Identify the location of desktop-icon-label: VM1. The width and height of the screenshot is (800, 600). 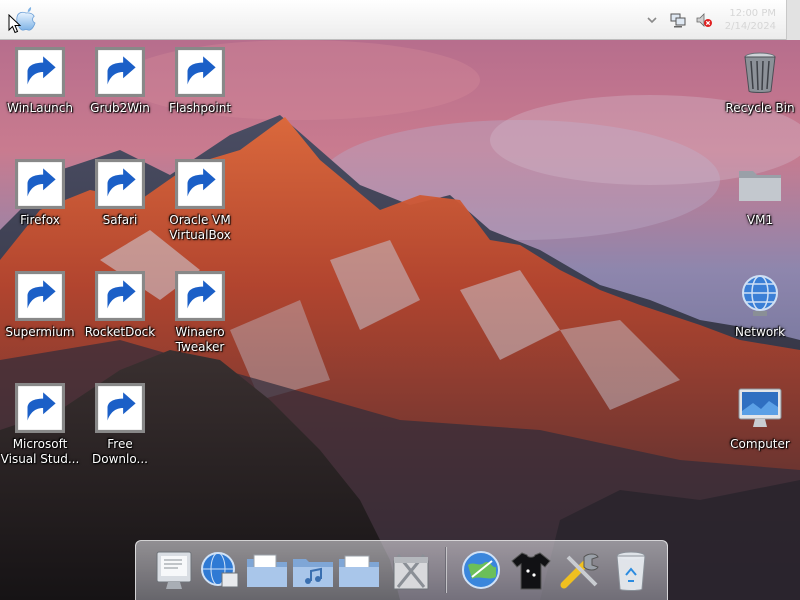
(760, 220).